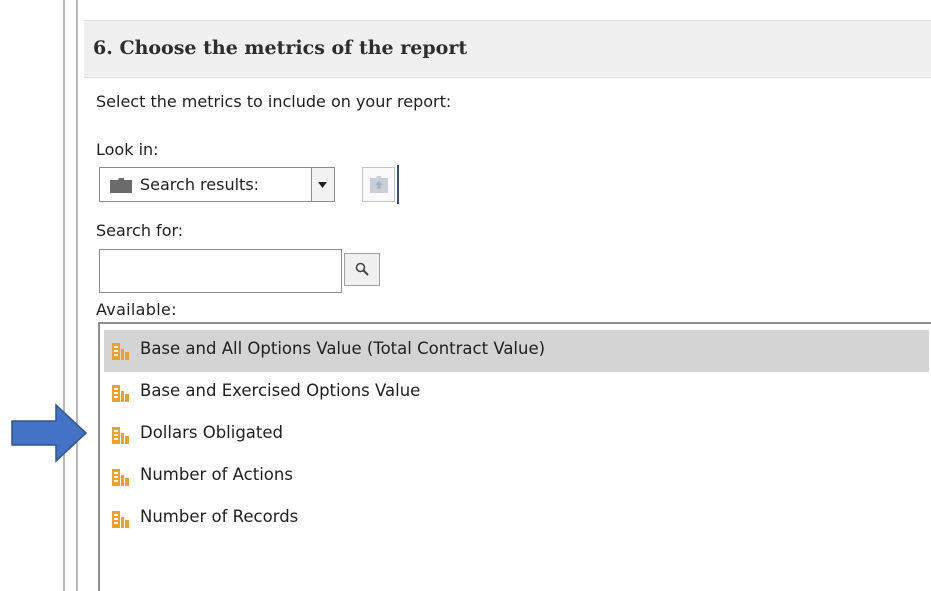 This screenshot has height=591, width=931. I want to click on look-in-dropdown-button, so click(322, 184).